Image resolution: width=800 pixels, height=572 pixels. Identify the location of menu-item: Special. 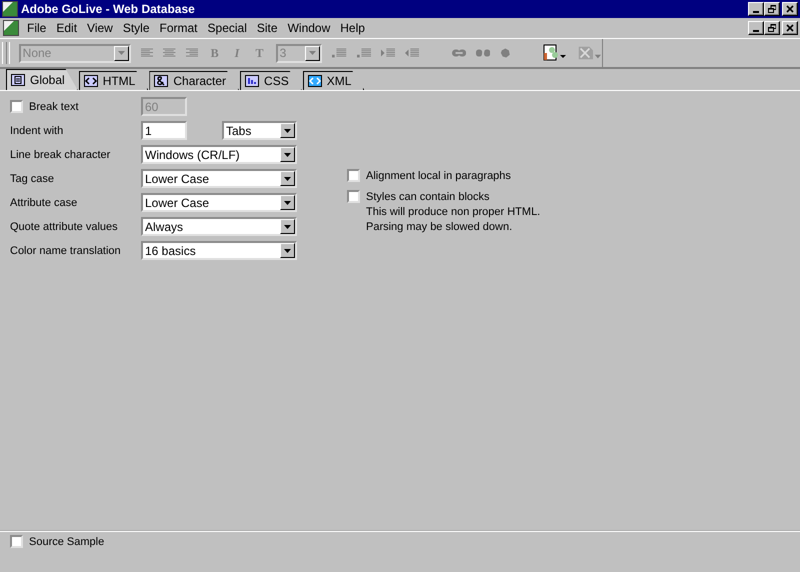
(227, 28).